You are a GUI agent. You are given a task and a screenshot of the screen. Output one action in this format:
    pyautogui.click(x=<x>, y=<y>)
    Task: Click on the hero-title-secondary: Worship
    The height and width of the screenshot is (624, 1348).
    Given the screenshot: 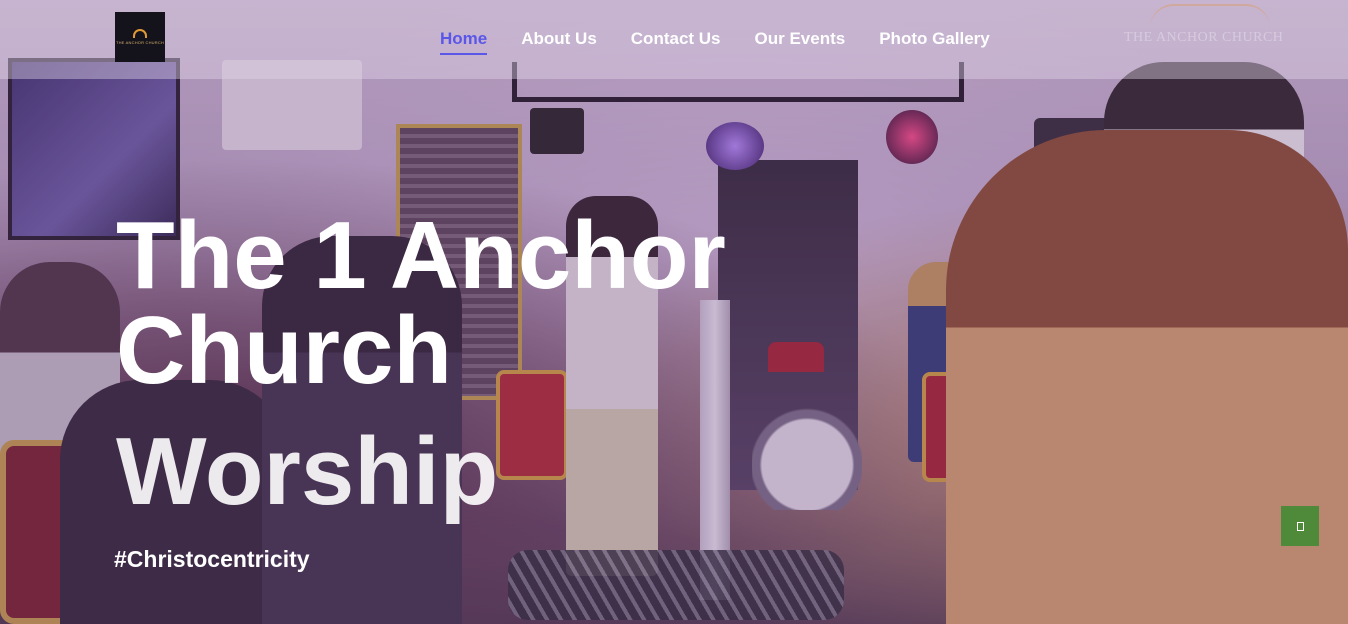 What is the action you would take?
    pyautogui.click(x=307, y=471)
    